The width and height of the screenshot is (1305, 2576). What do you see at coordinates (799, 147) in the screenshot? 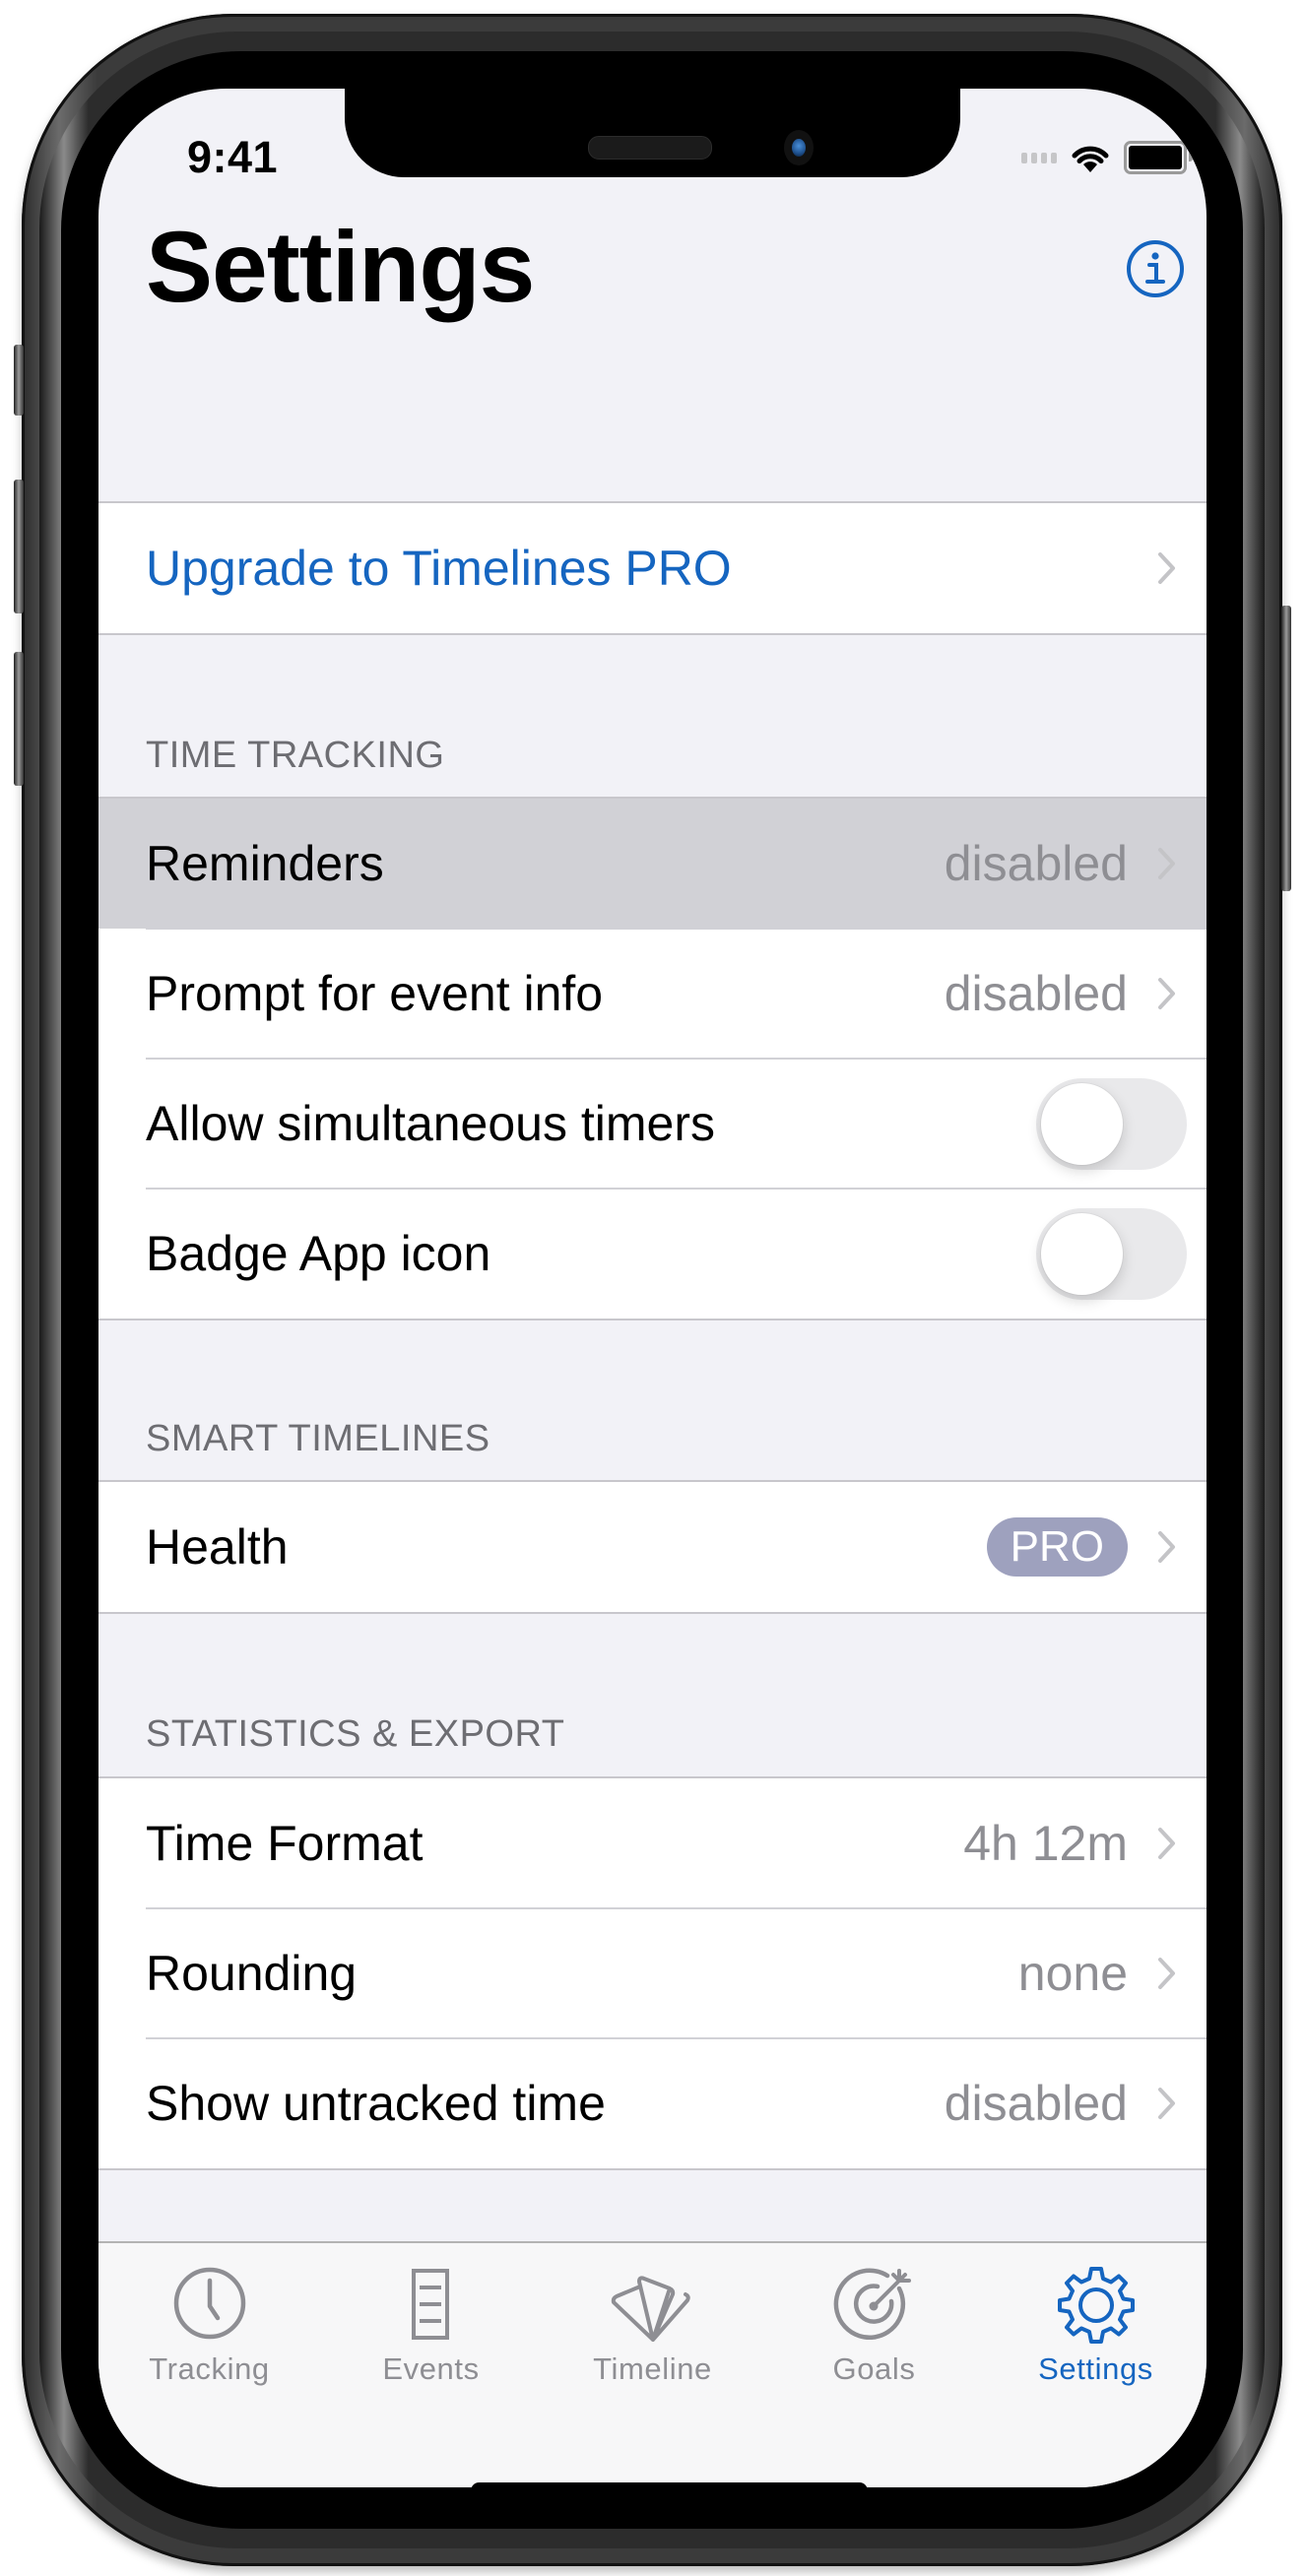
I see `front-camera` at bounding box center [799, 147].